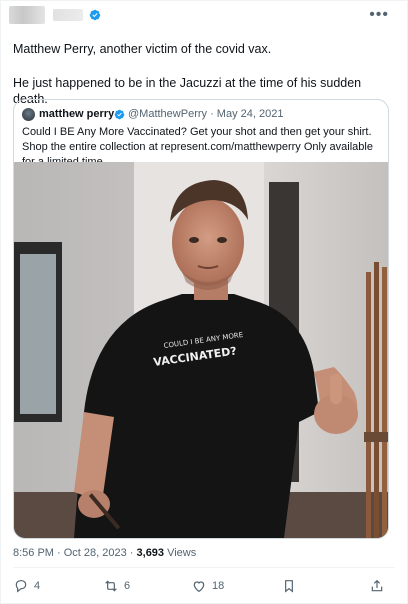 The image size is (408, 604). I want to click on like-button: 18, so click(207, 586).